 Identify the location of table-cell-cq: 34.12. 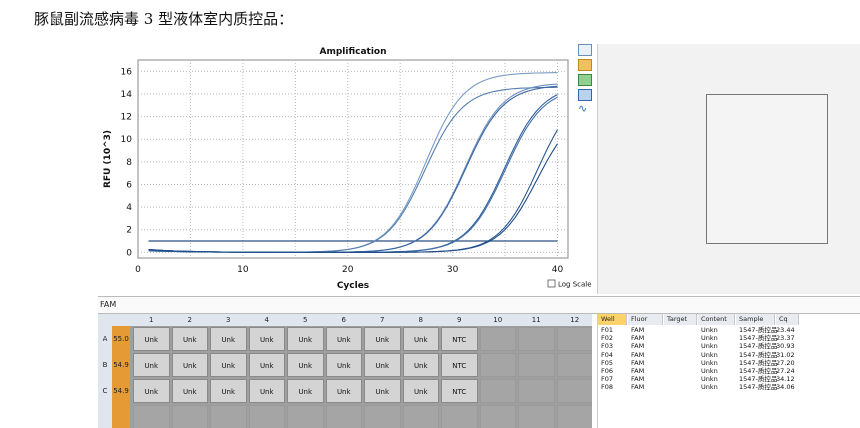
(785, 379).